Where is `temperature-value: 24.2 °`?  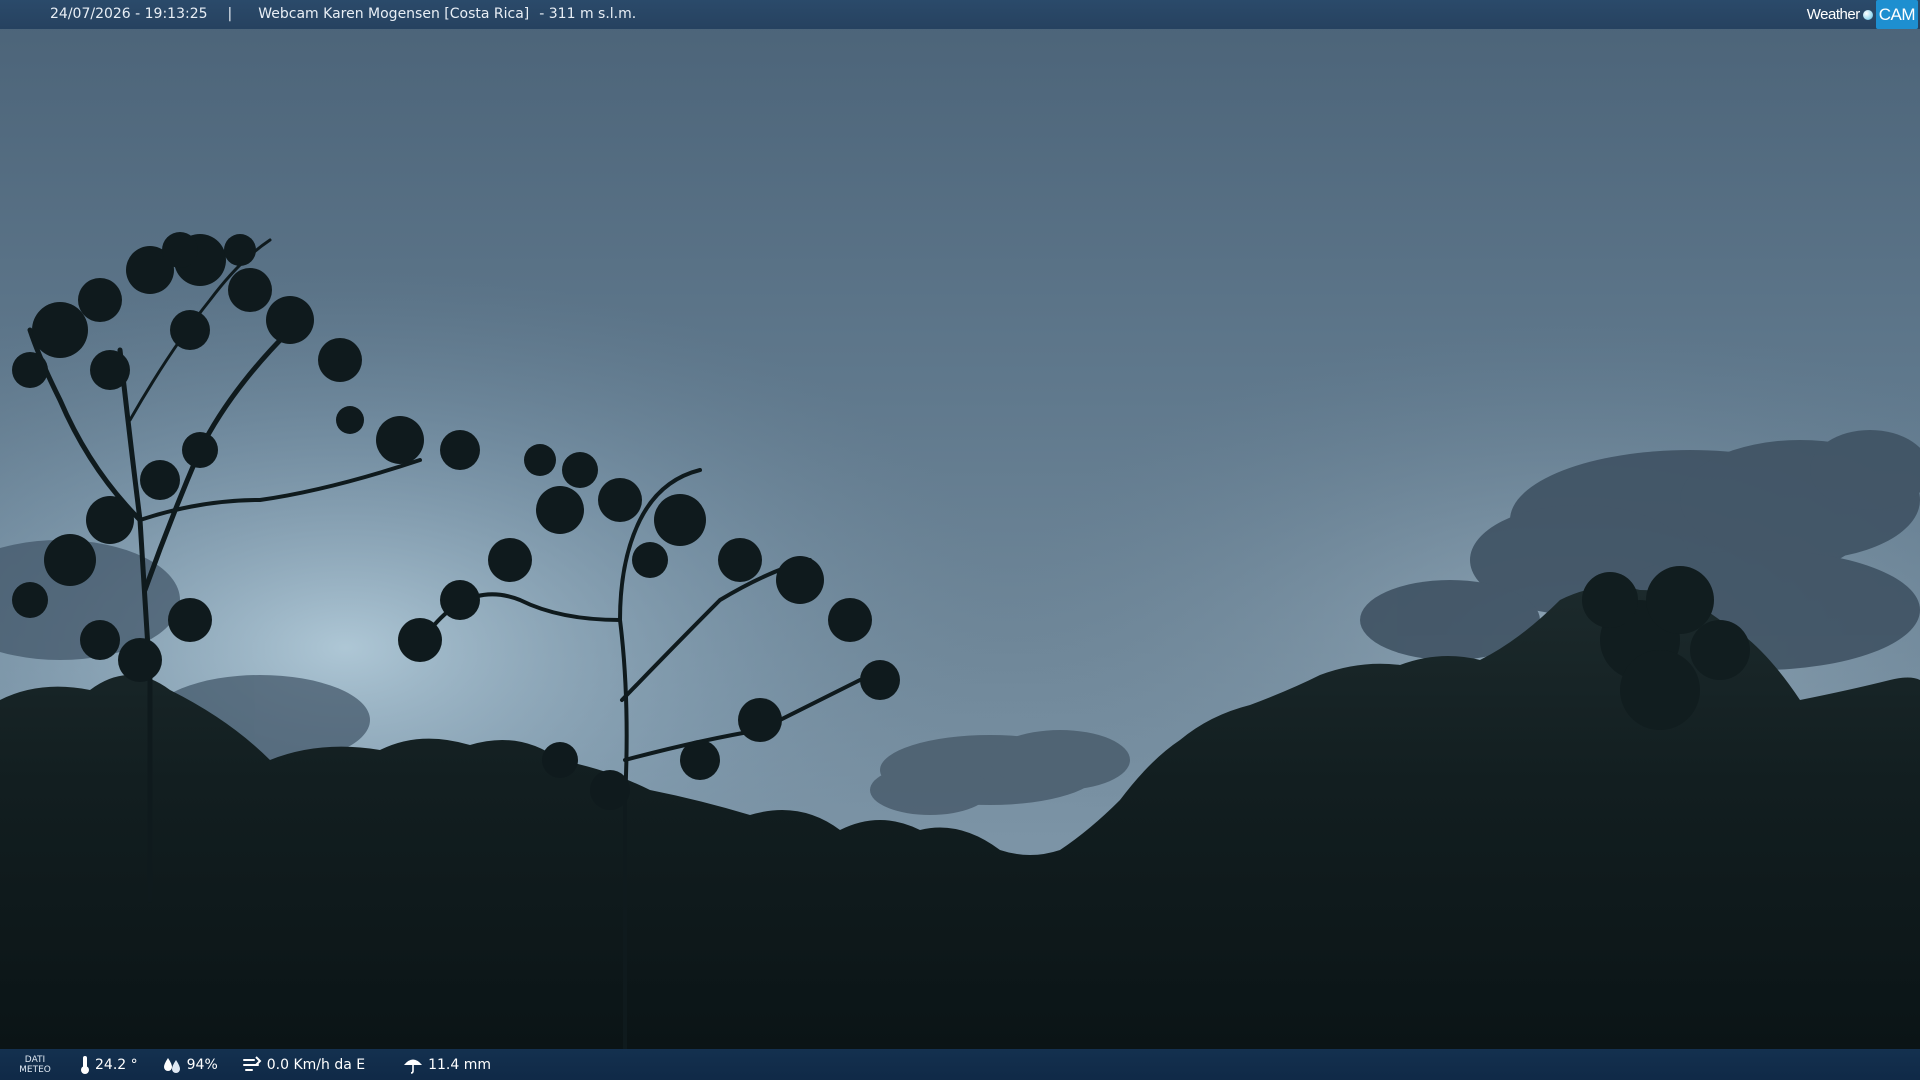
temperature-value: 24.2 ° is located at coordinates (116, 1064).